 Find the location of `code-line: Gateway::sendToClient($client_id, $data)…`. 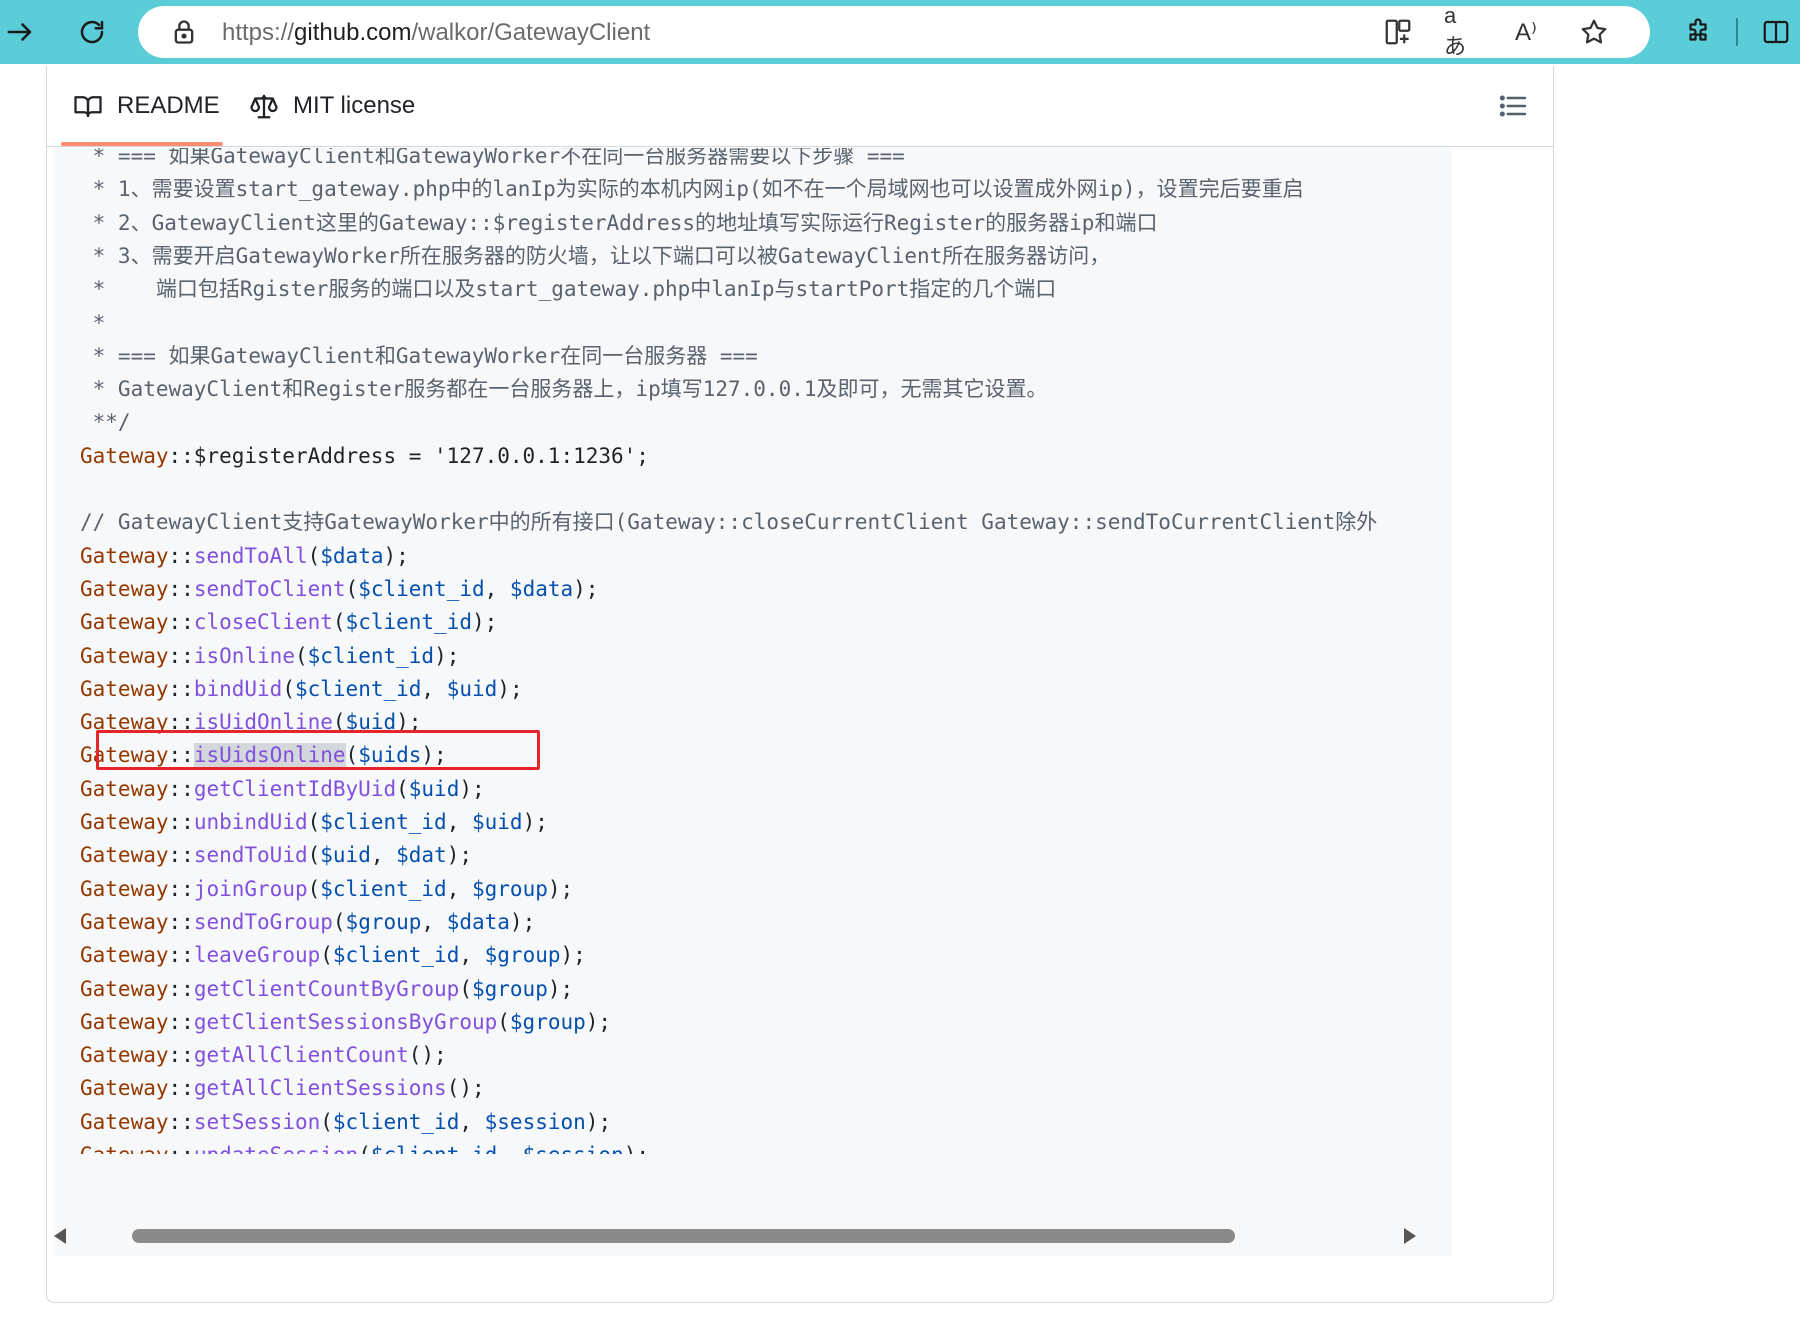

code-line: Gateway::sendToClient($client_id, $data)… is located at coordinates (339, 588).